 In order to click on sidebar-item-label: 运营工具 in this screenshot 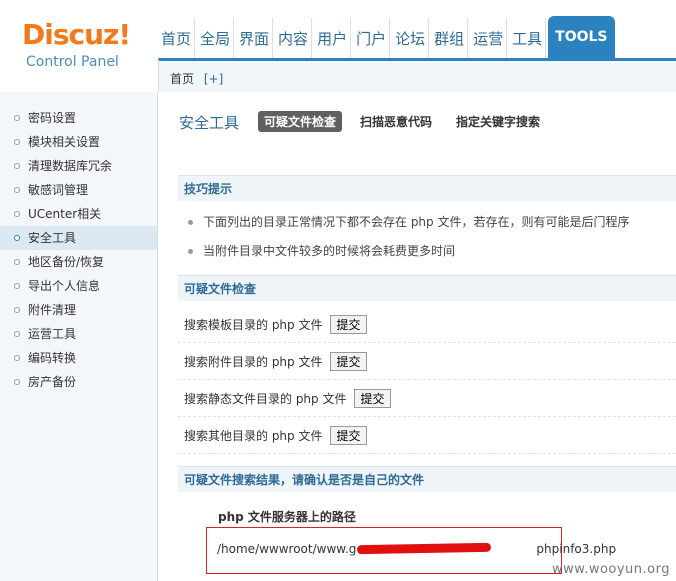, I will do `click(52, 334)`.